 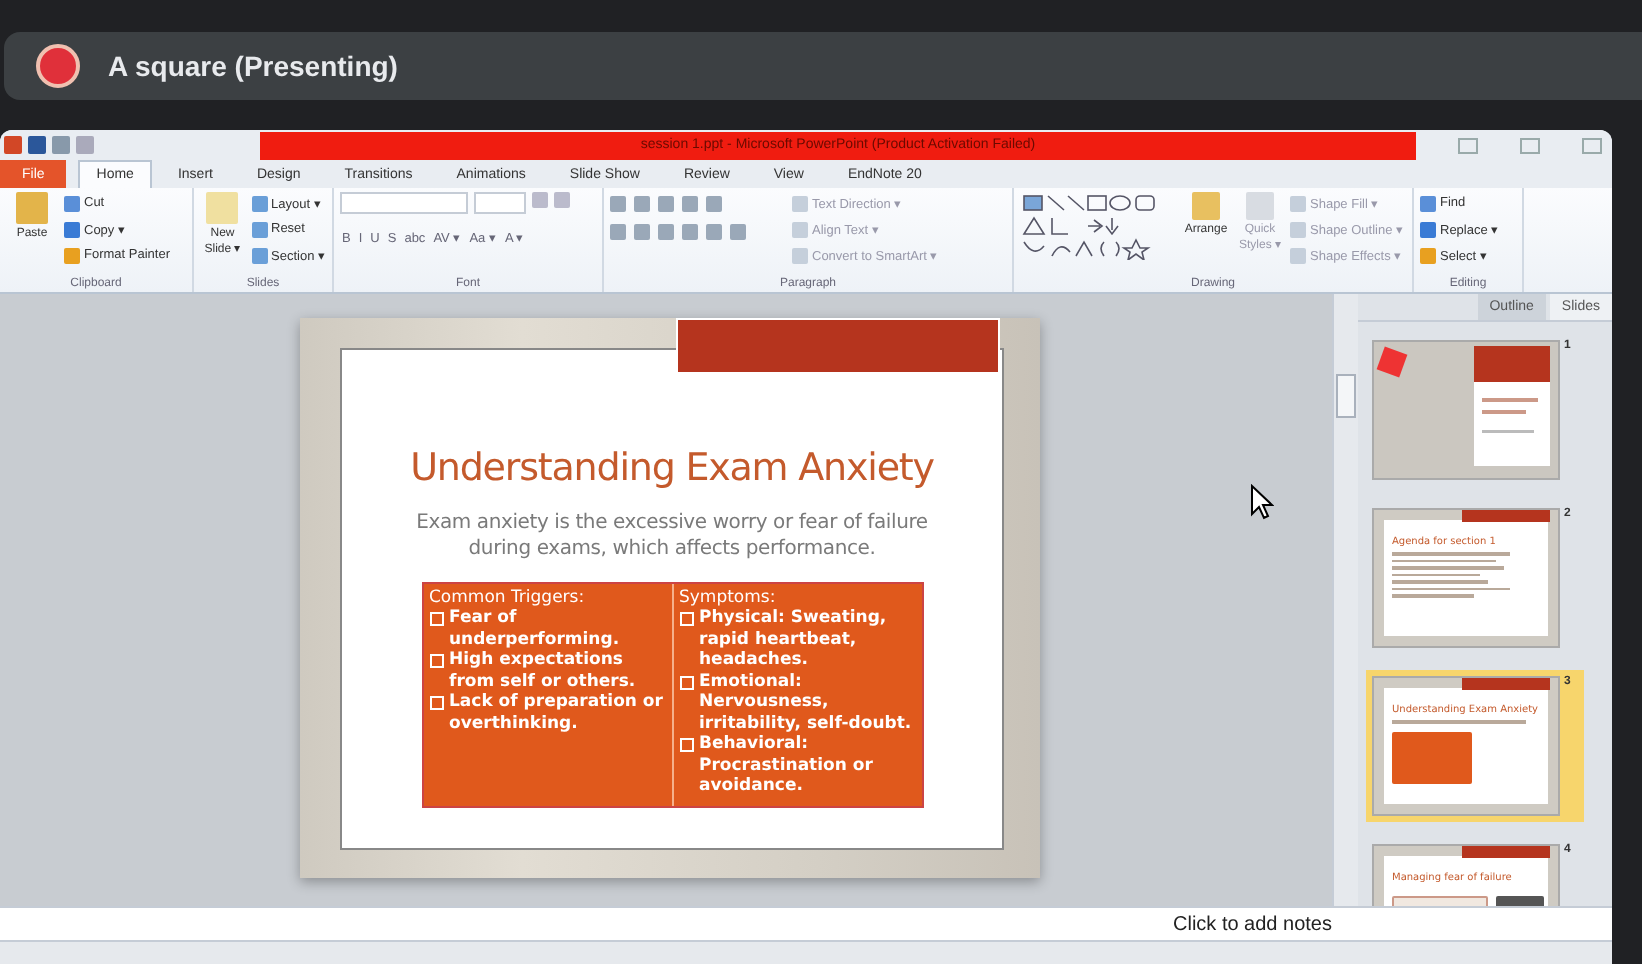 I want to click on vertical-scrollbar, so click(x=1345, y=600).